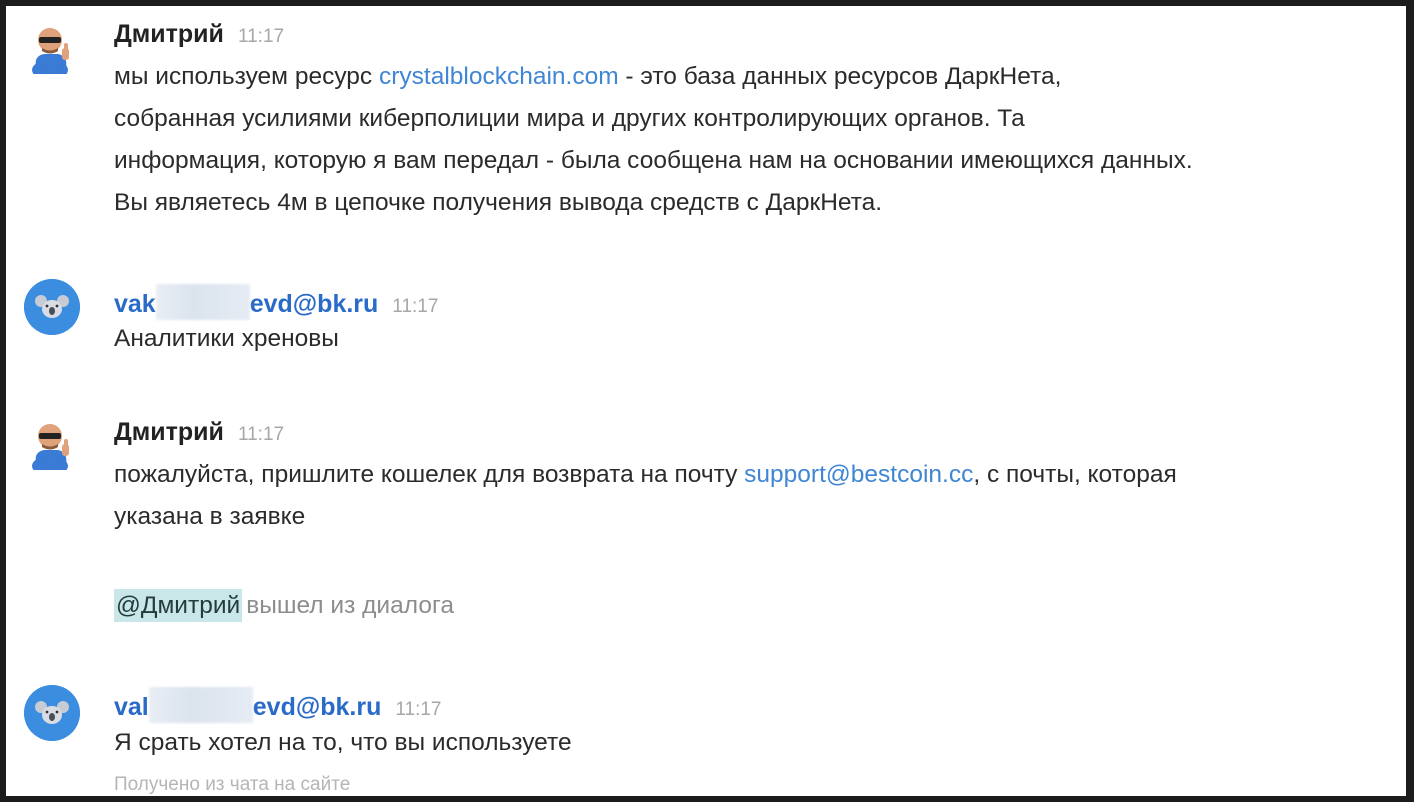 The height and width of the screenshot is (802, 1414). What do you see at coordinates (350, 605) in the screenshot?
I see `system-event-text: вышел из диалога` at bounding box center [350, 605].